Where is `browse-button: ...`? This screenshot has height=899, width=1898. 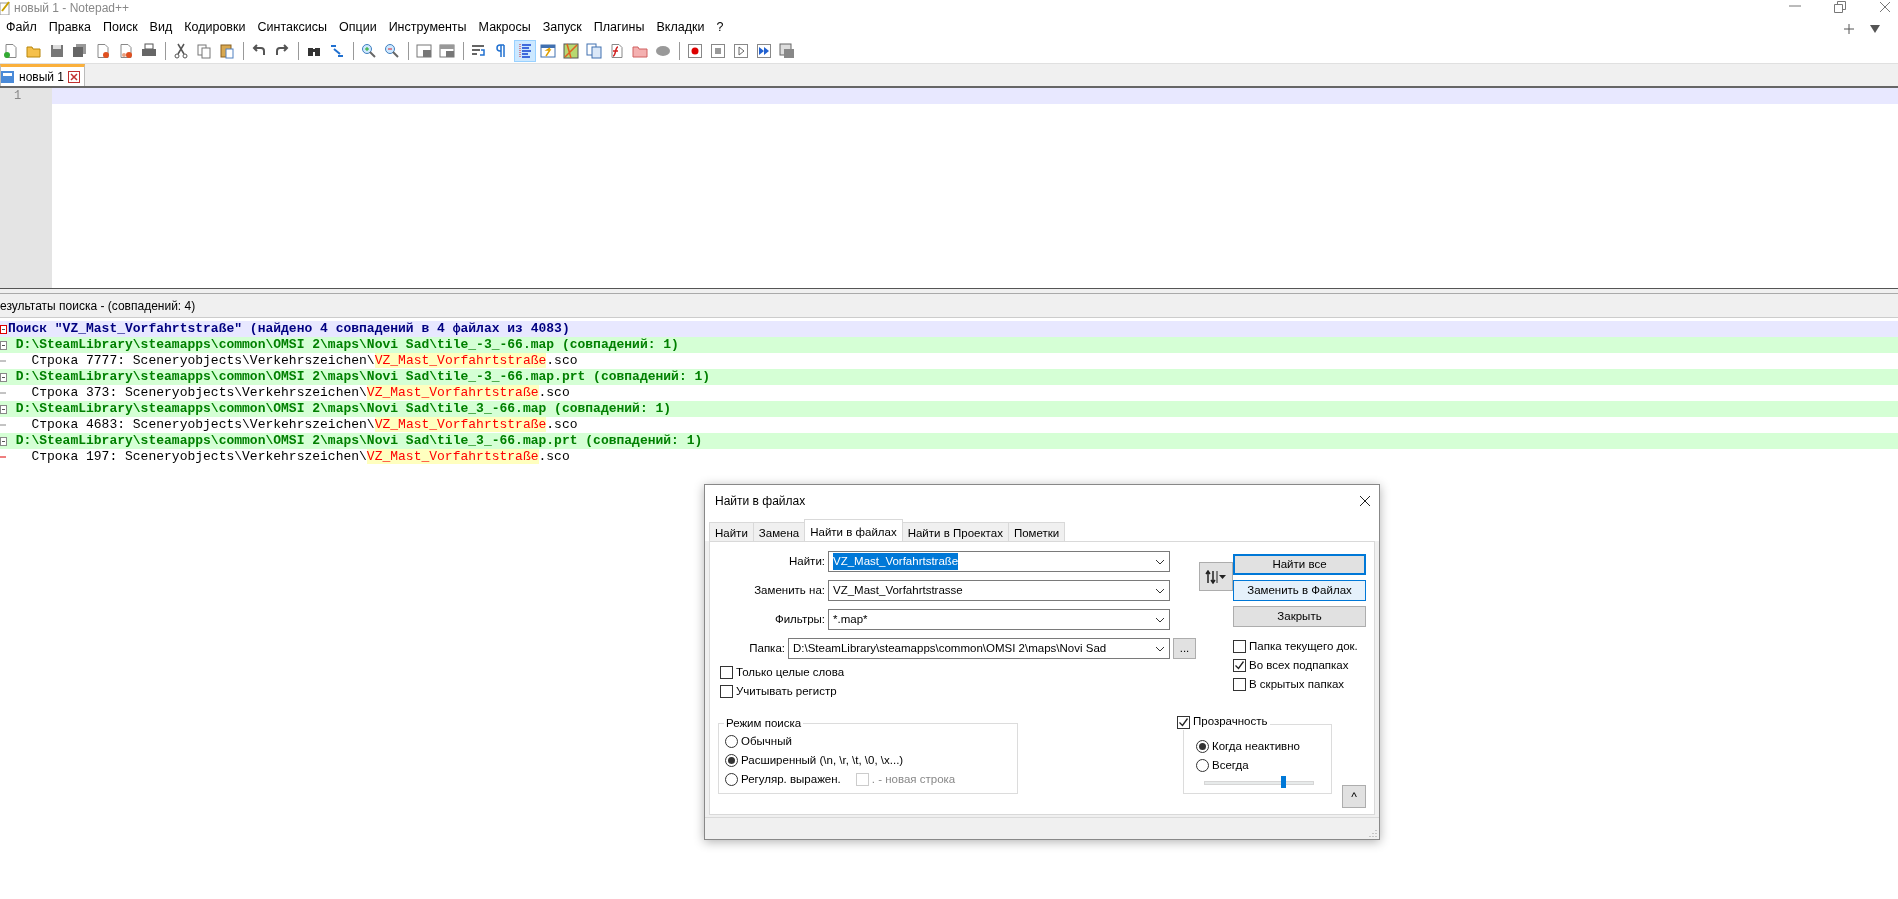
browse-button: ... is located at coordinates (1184, 648).